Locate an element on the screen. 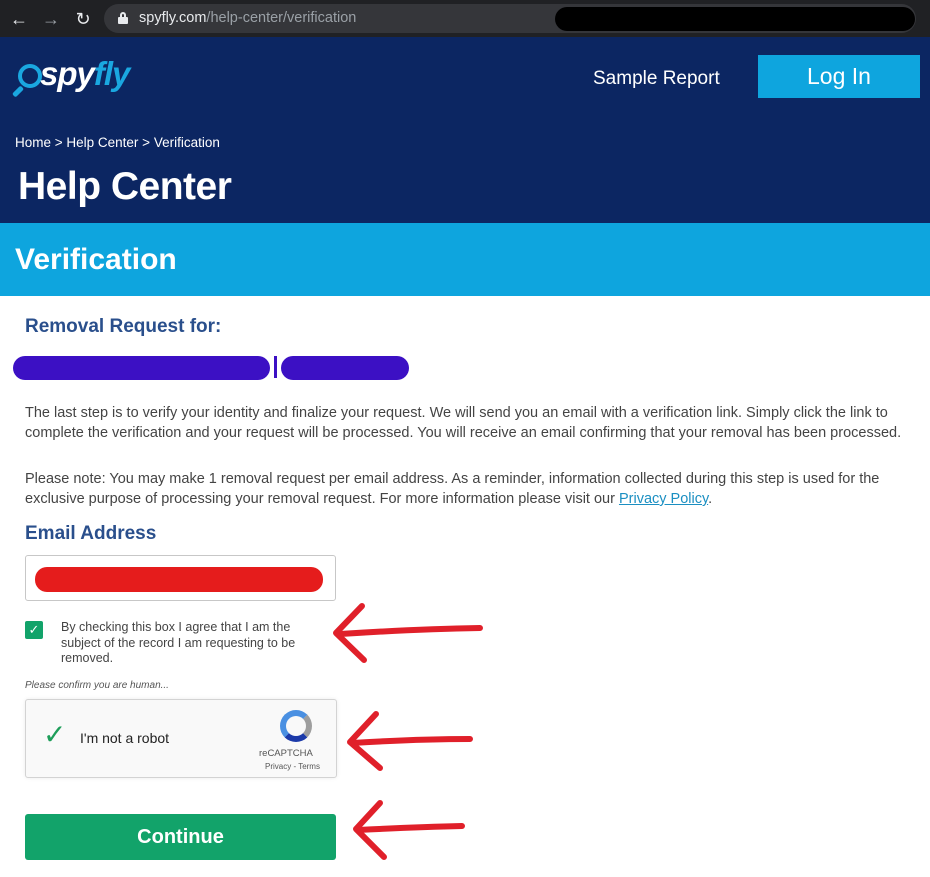 This screenshot has width=930, height=877. reload-icon: ↻ is located at coordinates (83, 19).